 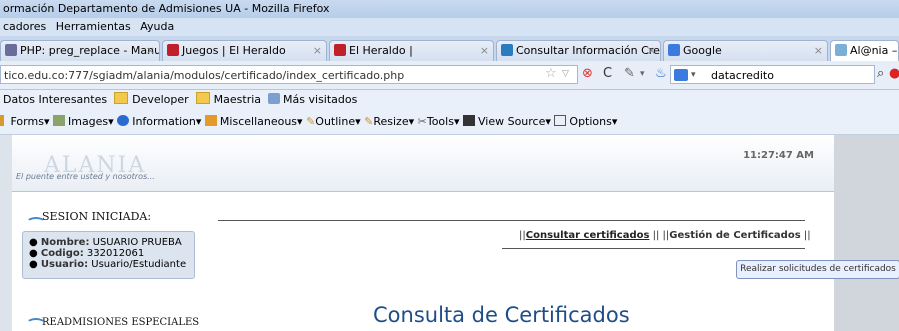 I want to click on user-type-row: ● Usuario: Usuario/Estudiante, so click(x=108, y=264).